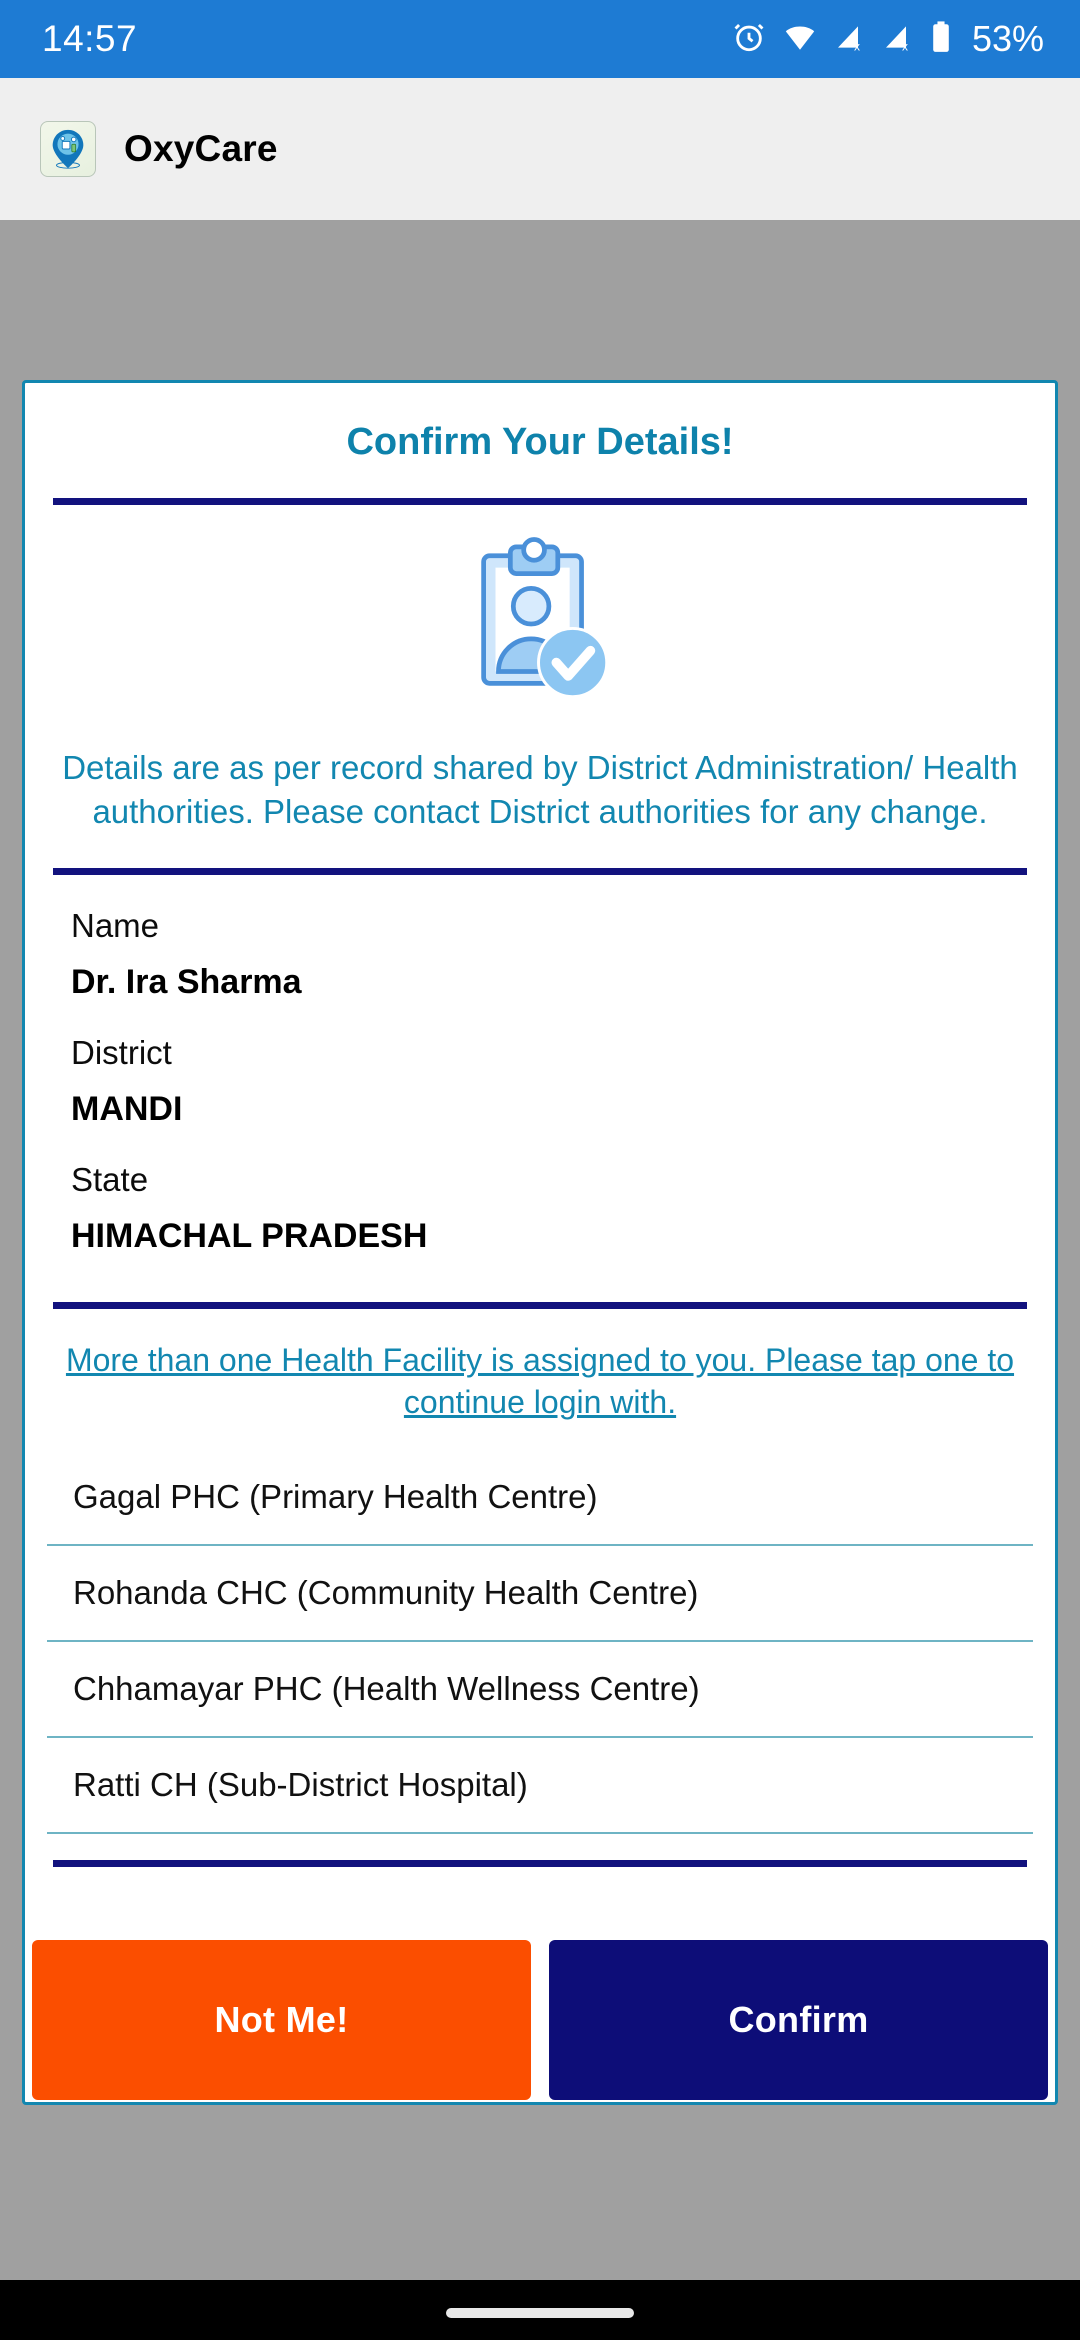 Image resolution: width=1080 pixels, height=2340 pixels. I want to click on dialog-title: Confirm Your Details!, so click(540, 442).